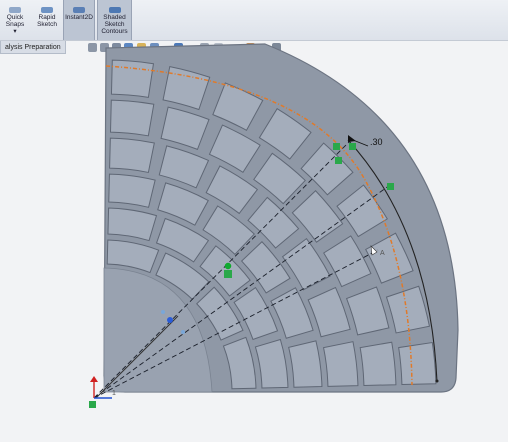  What do you see at coordinates (376, 142) in the screenshot?
I see `dimension-value: .30` at bounding box center [376, 142].